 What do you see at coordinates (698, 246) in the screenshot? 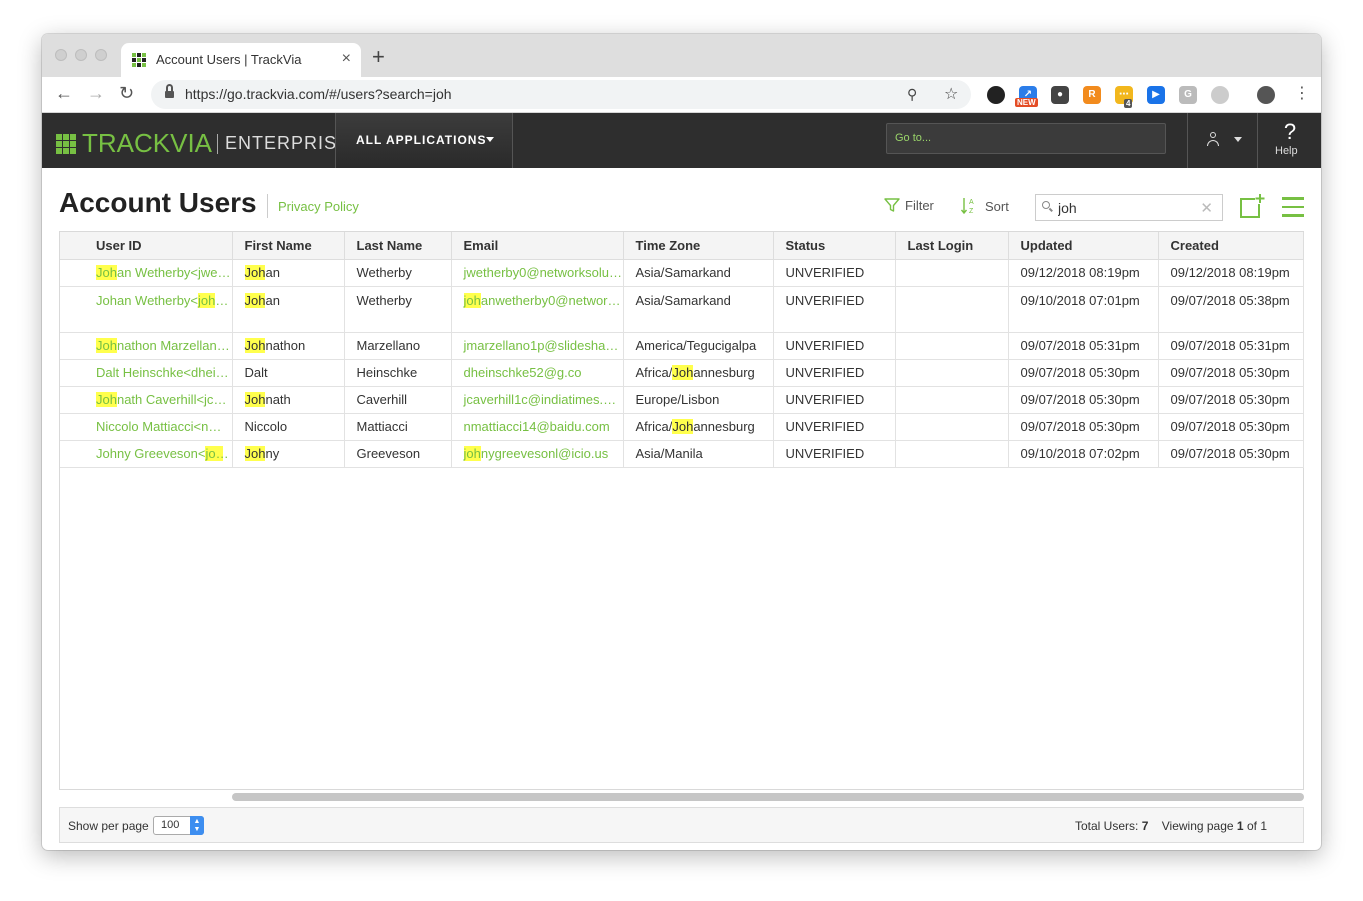
I see `column-header: Time Zone` at bounding box center [698, 246].